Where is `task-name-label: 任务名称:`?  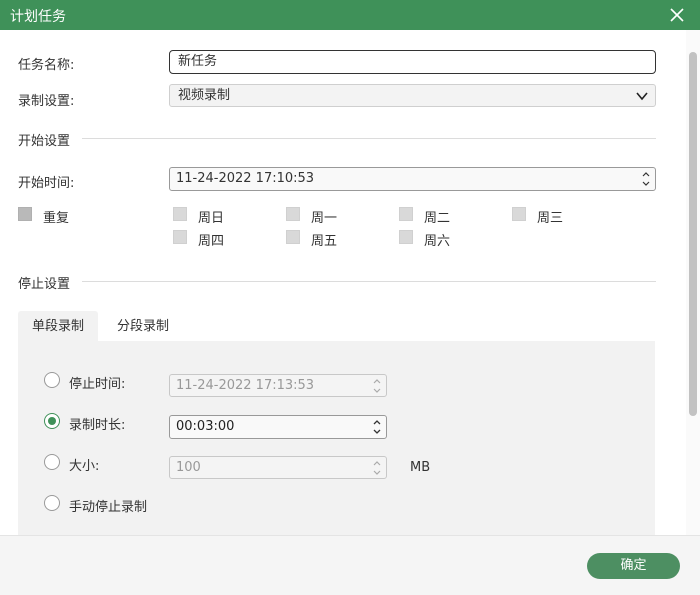 task-name-label: 任务名称: is located at coordinates (46, 65).